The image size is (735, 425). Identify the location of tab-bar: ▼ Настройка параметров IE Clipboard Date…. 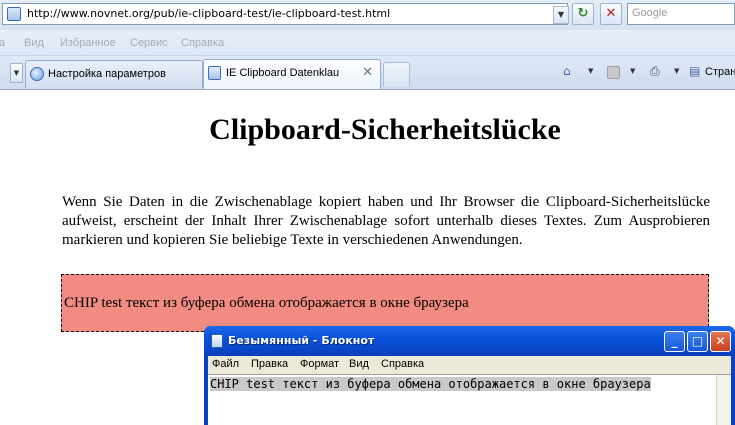
(367, 73).